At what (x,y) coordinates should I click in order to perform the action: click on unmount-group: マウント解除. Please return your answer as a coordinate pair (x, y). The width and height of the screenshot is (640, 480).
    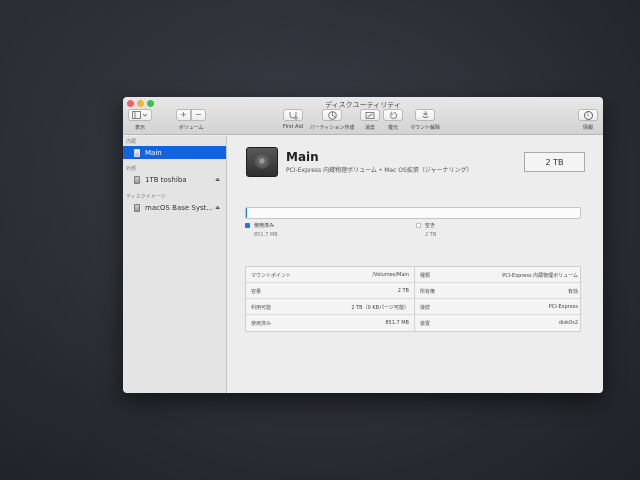
    Looking at the image, I should click on (425, 121).